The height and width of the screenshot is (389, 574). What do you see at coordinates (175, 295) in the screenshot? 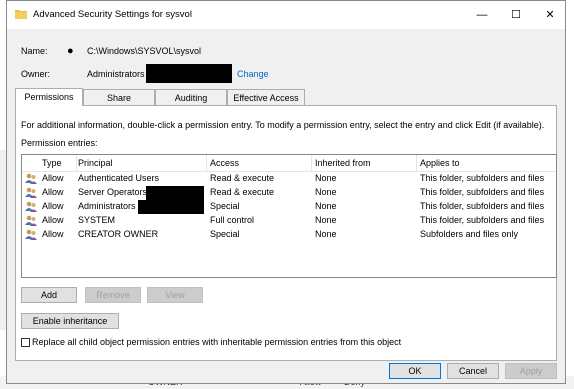
I see `view-button: View` at bounding box center [175, 295].